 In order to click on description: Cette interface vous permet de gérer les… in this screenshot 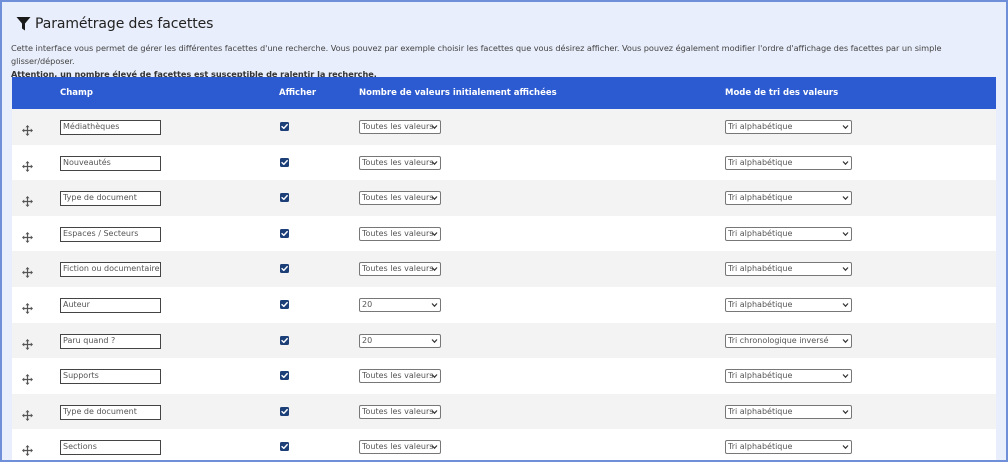, I will do `click(506, 61)`.